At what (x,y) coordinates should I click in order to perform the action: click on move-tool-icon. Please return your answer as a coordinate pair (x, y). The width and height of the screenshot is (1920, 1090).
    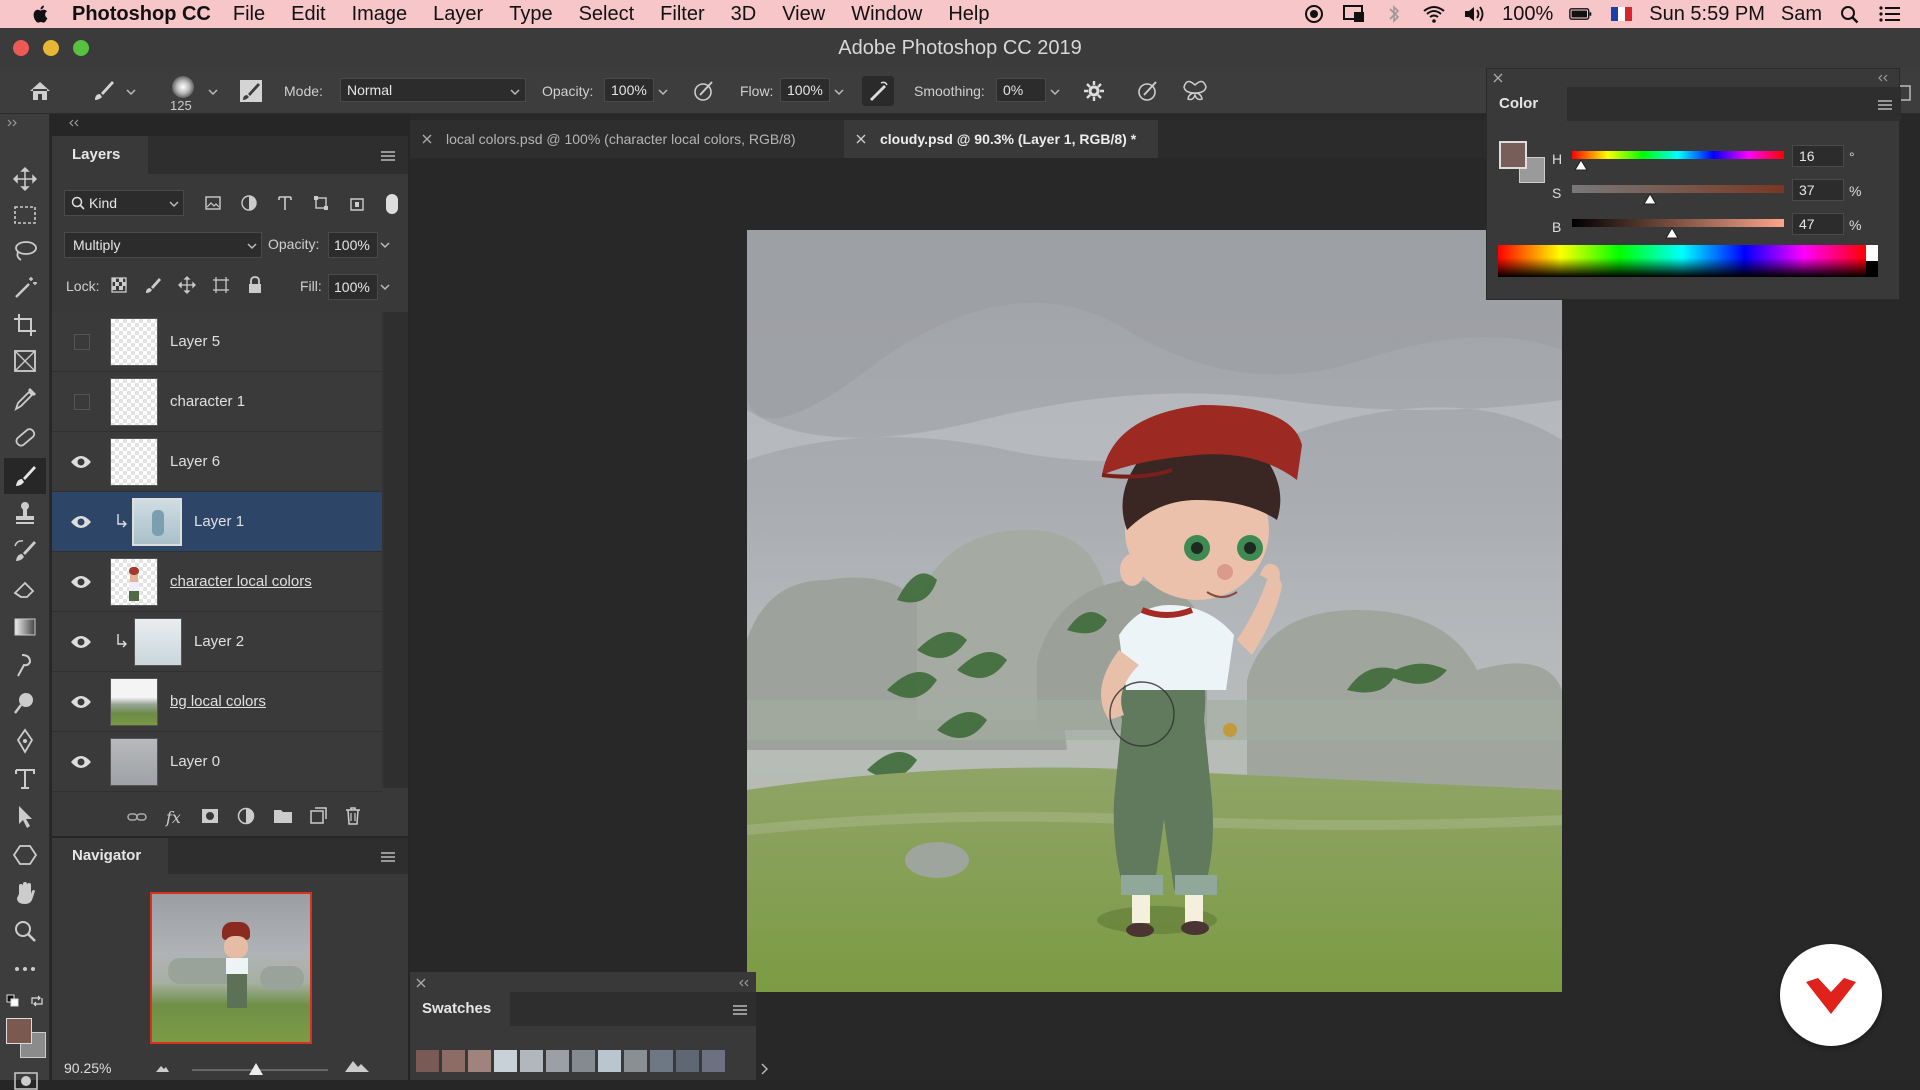
    Looking at the image, I should click on (25, 179).